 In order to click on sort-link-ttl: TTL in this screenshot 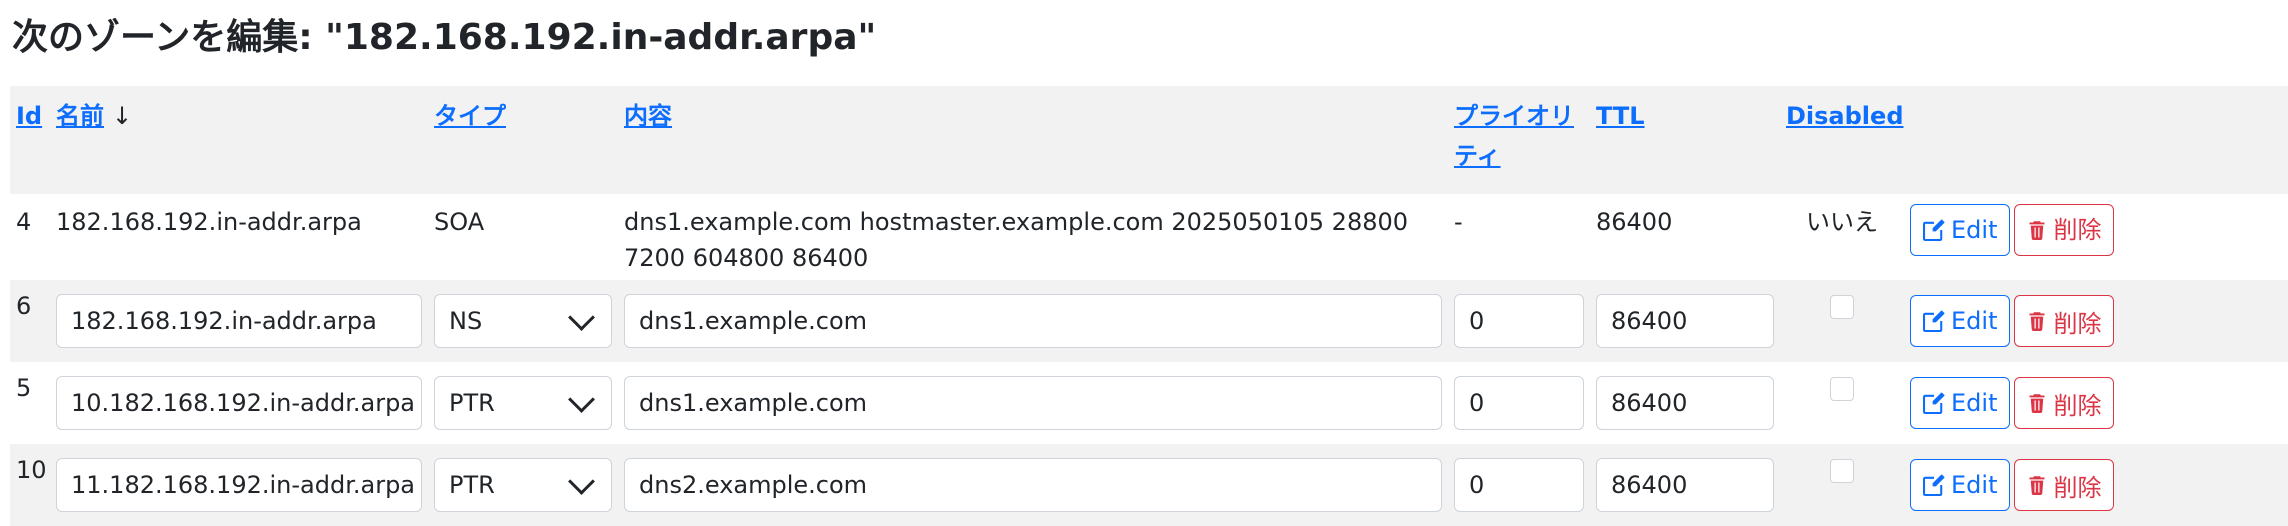, I will do `click(1620, 116)`.